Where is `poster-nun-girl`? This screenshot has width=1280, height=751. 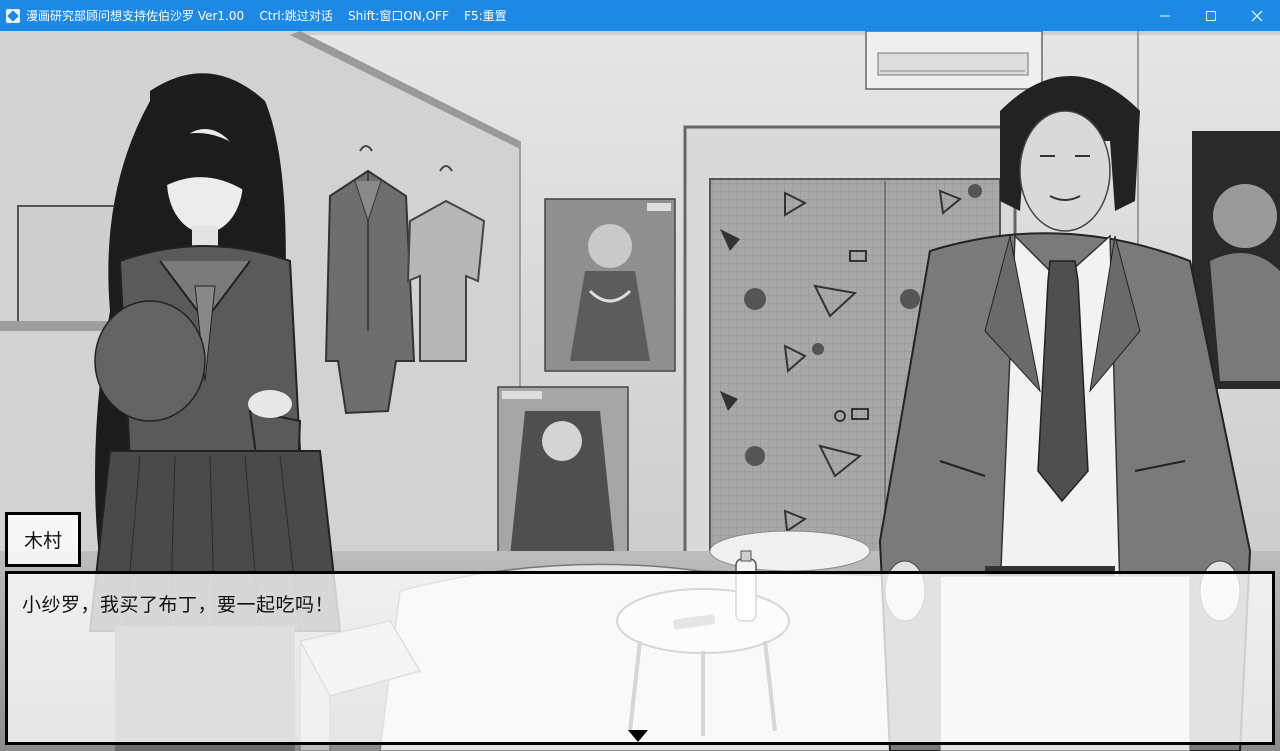 poster-nun-girl is located at coordinates (563, 473).